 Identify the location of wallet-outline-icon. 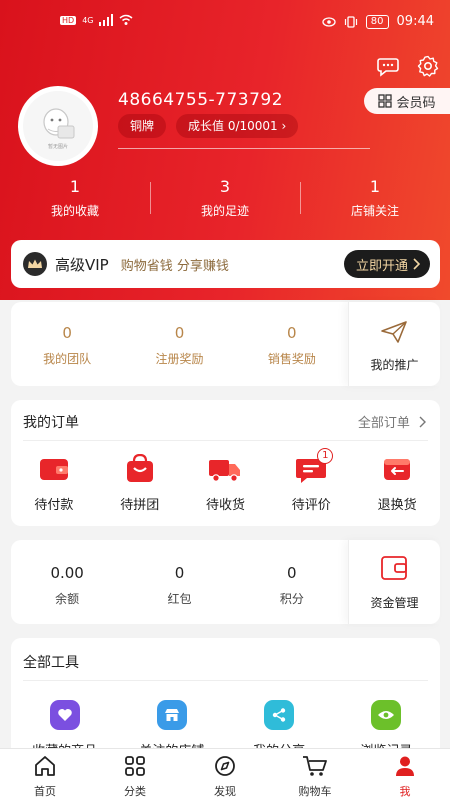
(394, 568).